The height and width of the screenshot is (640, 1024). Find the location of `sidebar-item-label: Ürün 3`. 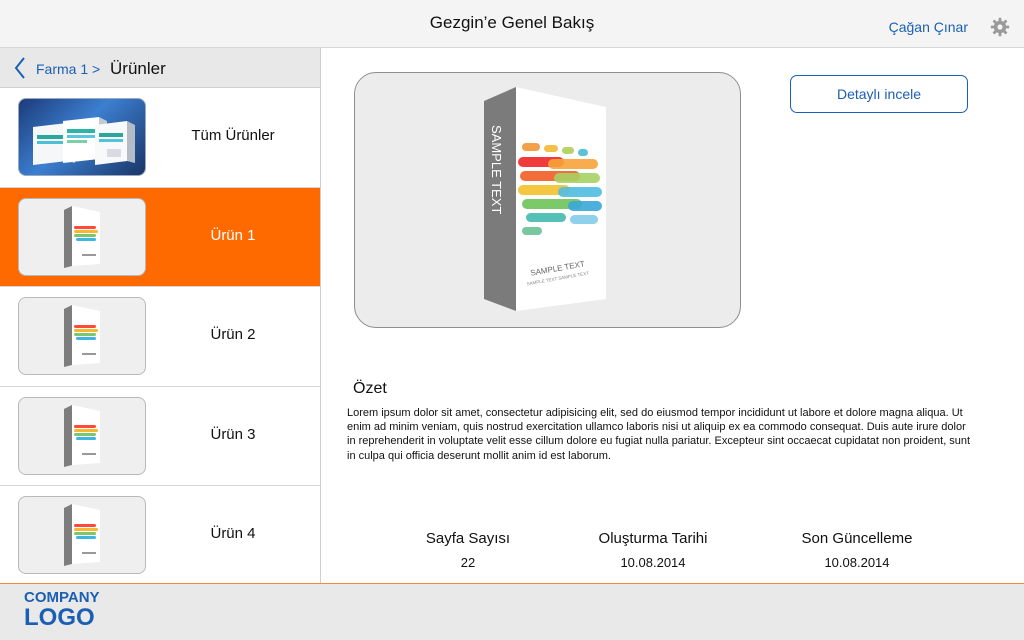

sidebar-item-label: Ürün 3 is located at coordinates (233, 434).